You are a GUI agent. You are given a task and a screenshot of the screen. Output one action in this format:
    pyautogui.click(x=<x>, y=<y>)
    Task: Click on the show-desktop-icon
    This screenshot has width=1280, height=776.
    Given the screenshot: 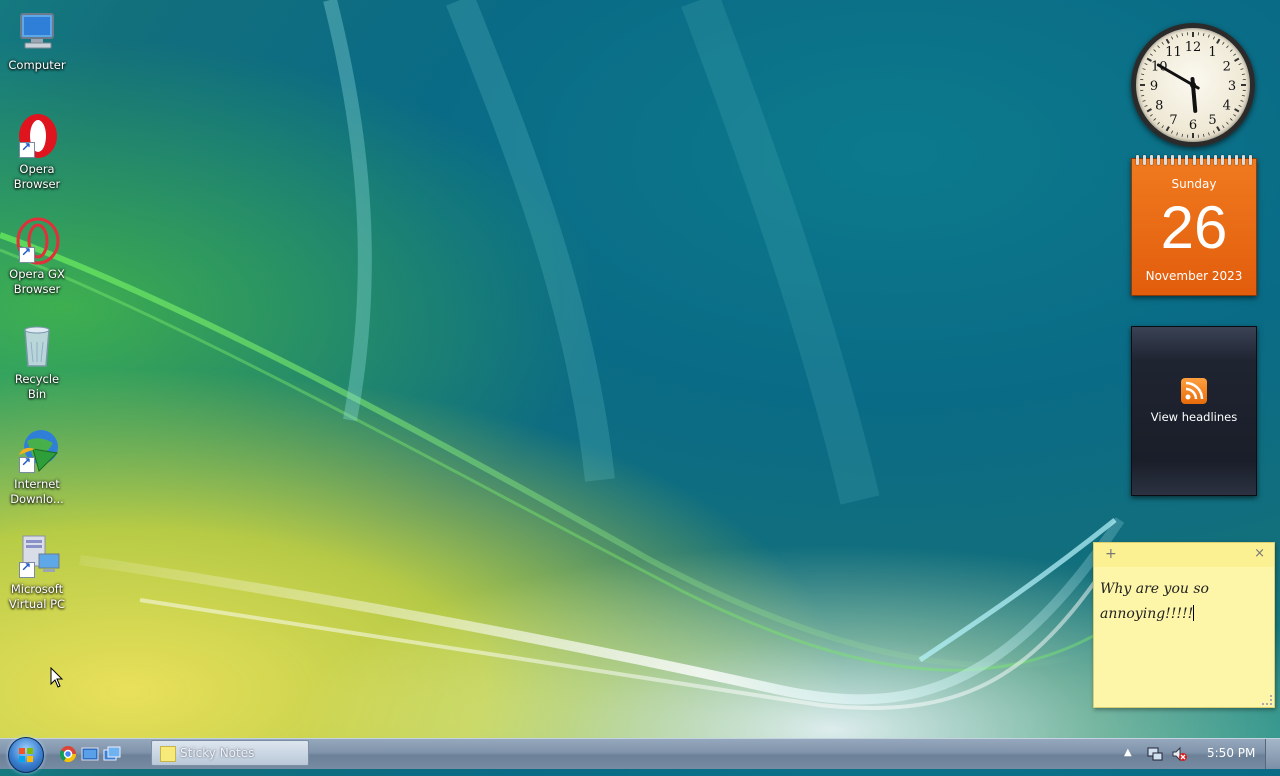 What is the action you would take?
    pyautogui.click(x=90, y=754)
    